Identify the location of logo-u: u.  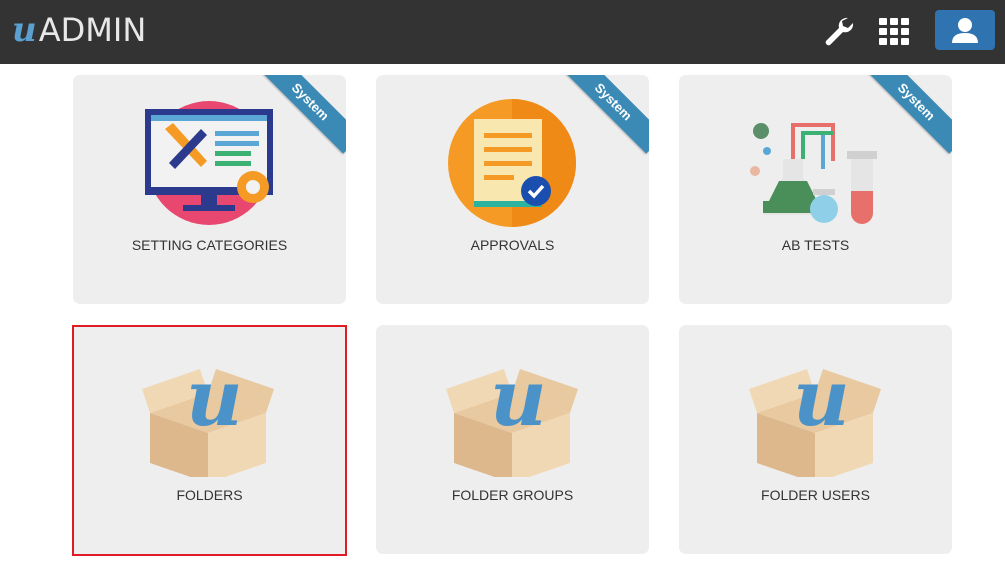
(24, 30).